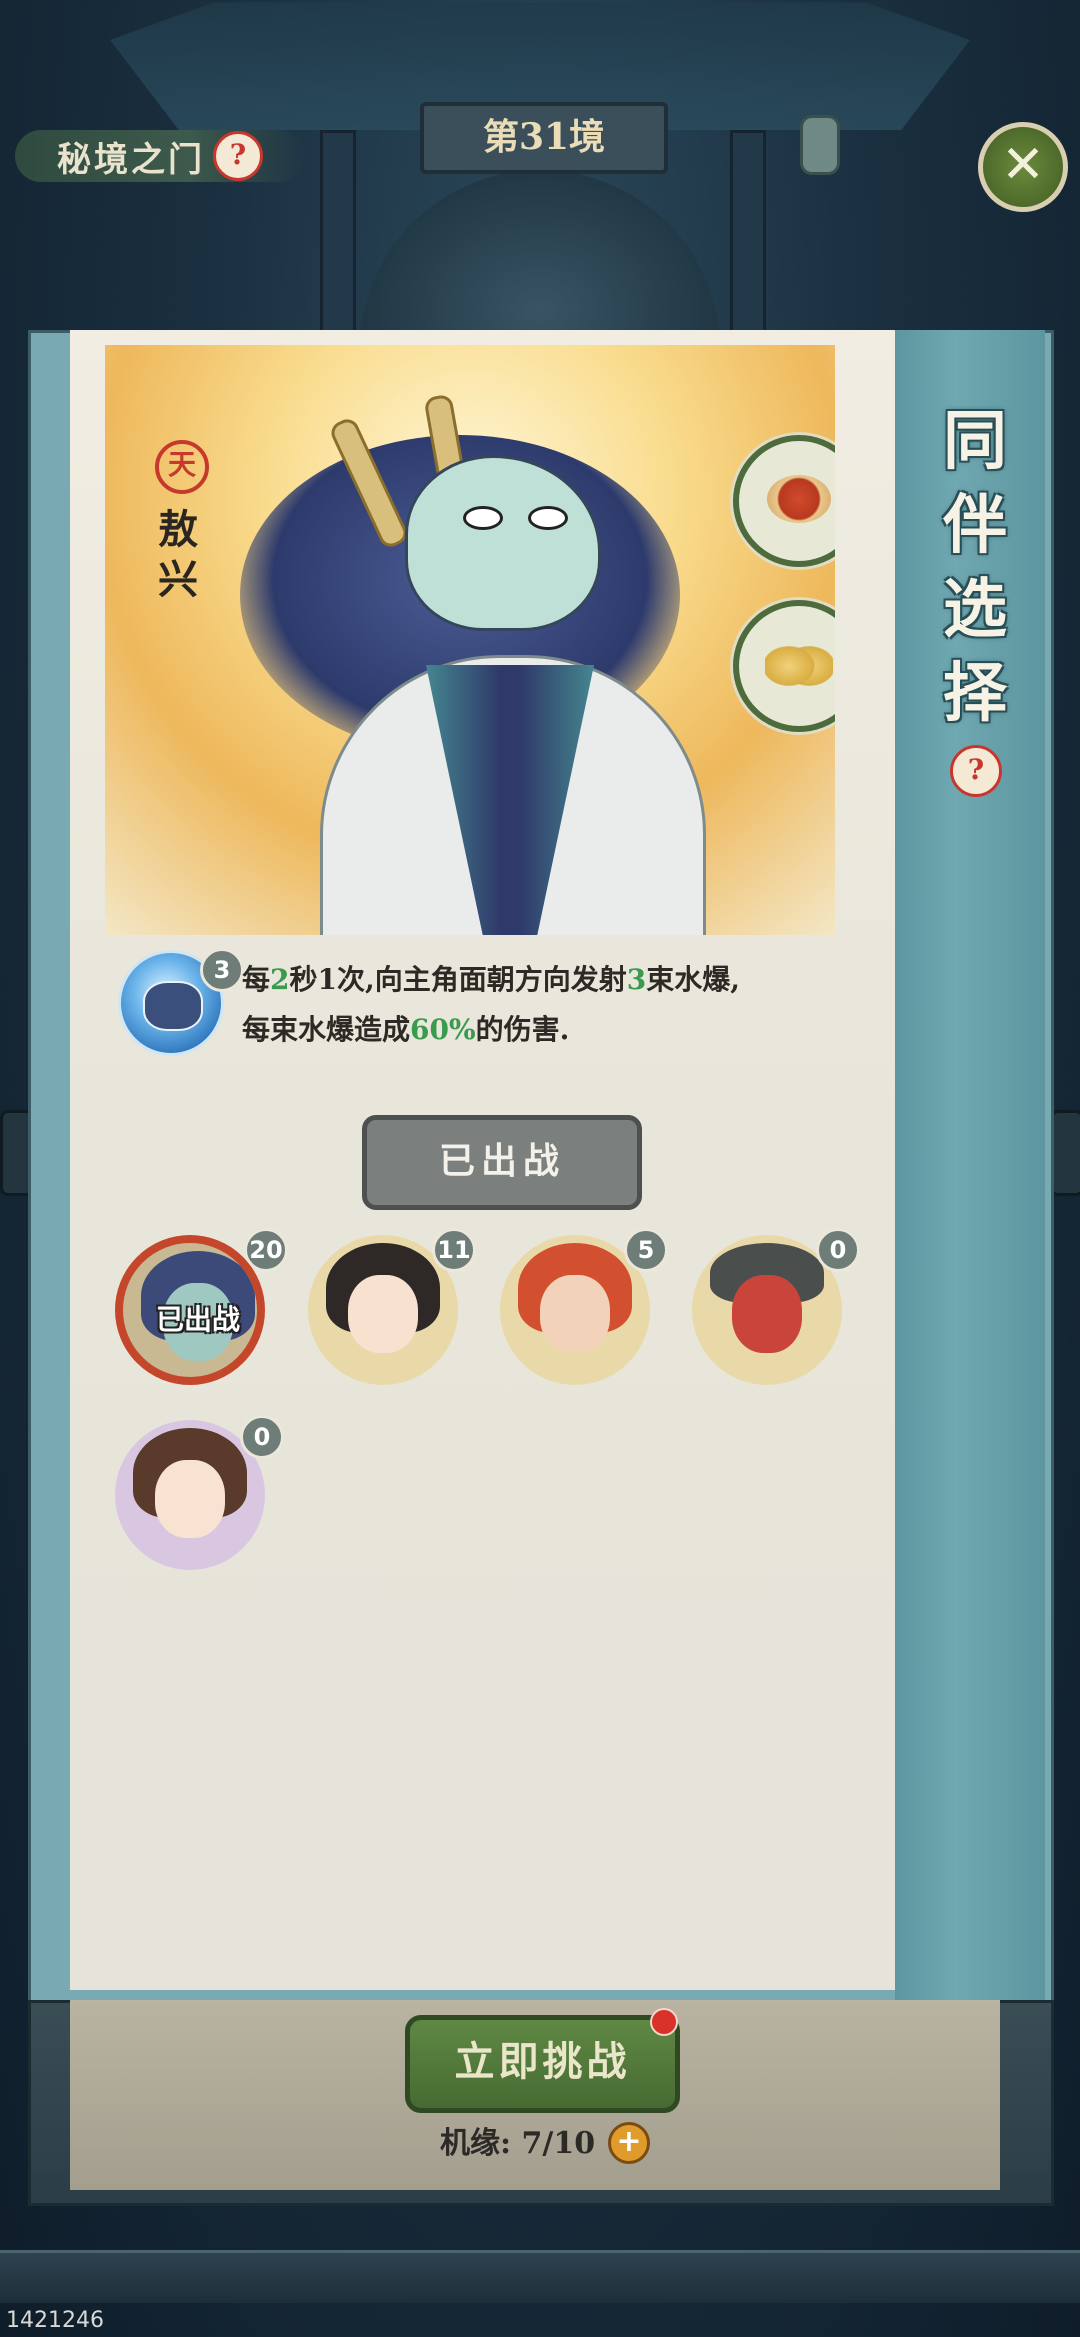  Describe the element at coordinates (976, 771) in the screenshot. I see `side-help-icon: ?` at that location.